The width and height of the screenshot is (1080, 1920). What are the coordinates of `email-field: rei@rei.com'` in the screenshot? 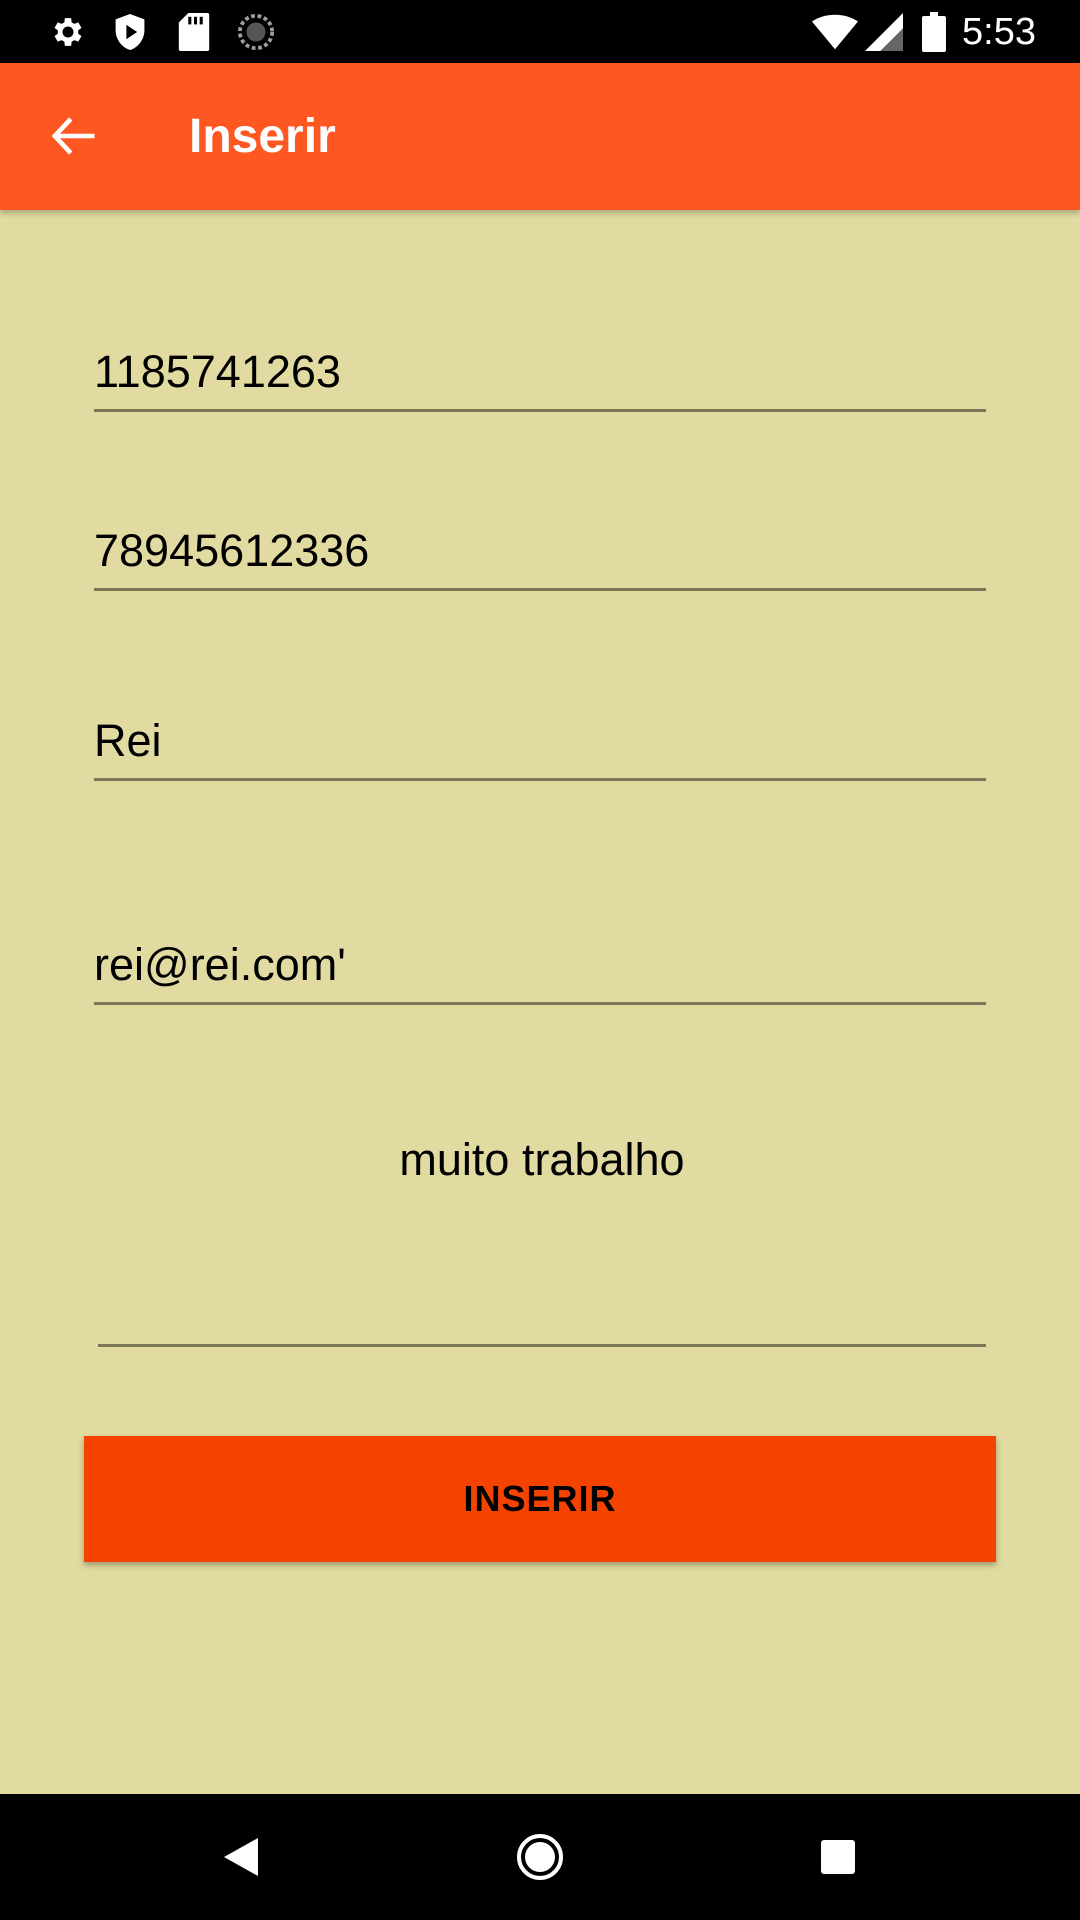 It's located at (540, 969).